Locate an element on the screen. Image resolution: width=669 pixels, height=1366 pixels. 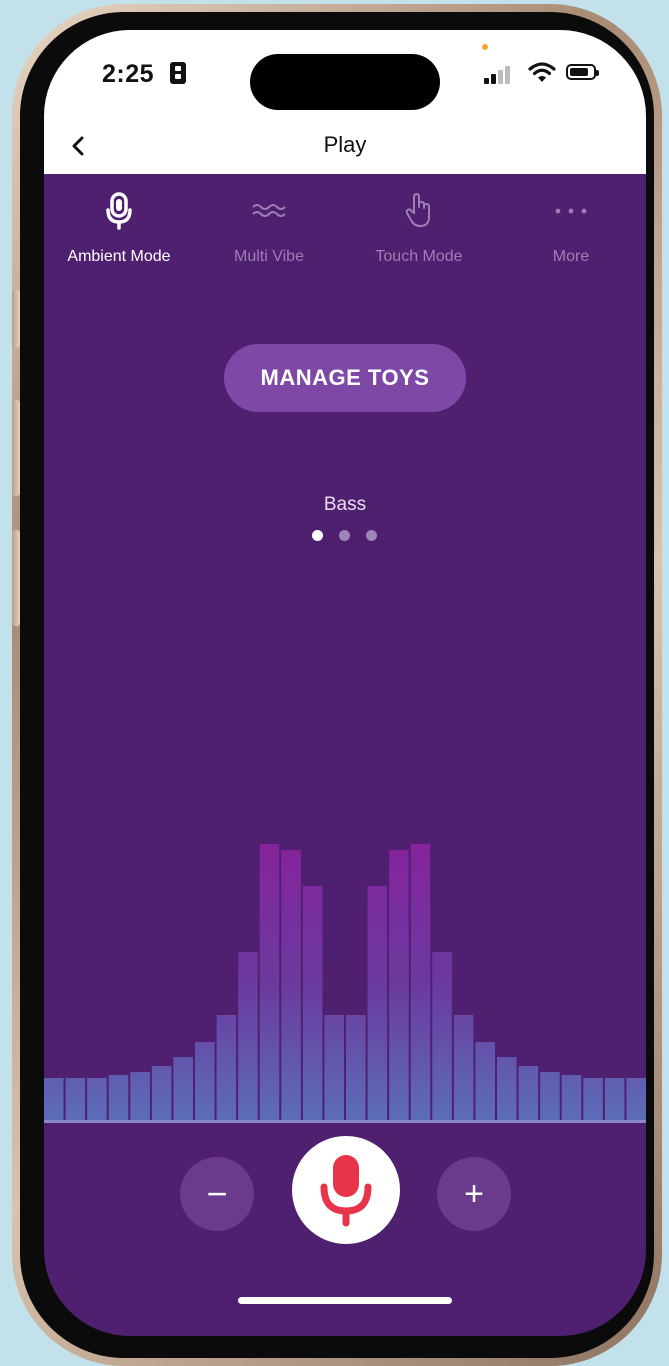
dynamic-island is located at coordinates (345, 82).